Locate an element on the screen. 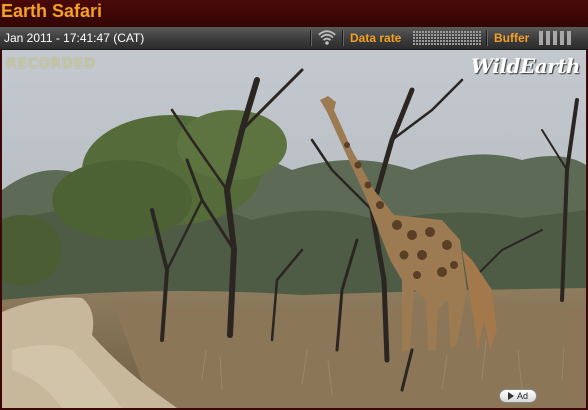 Image resolution: width=588 pixels, height=410 pixels. recorded-overlay: RECORDED is located at coordinates (51, 64).